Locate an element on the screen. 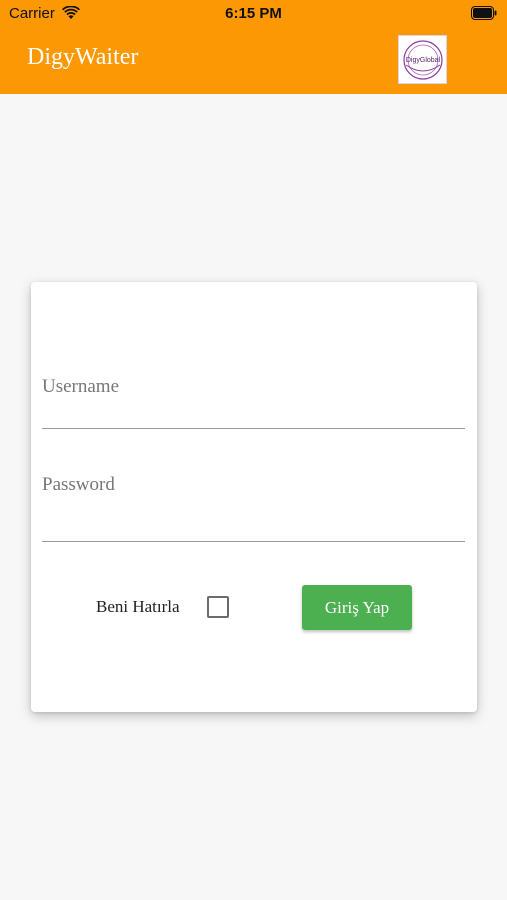 The height and width of the screenshot is (900, 507). status-bar: Carrier 6:15 PM is located at coordinates (253, 14).